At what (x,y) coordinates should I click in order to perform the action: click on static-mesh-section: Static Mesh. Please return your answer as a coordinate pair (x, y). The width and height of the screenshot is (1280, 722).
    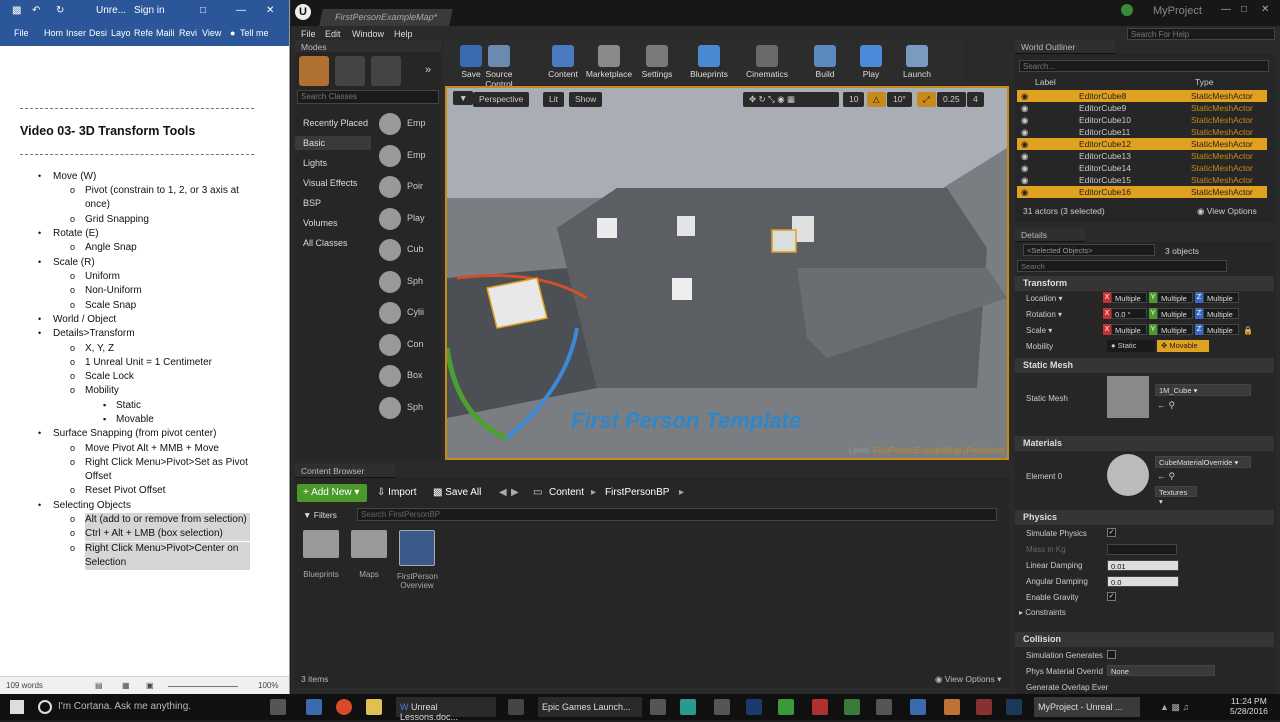
    Looking at the image, I should click on (1144, 365).